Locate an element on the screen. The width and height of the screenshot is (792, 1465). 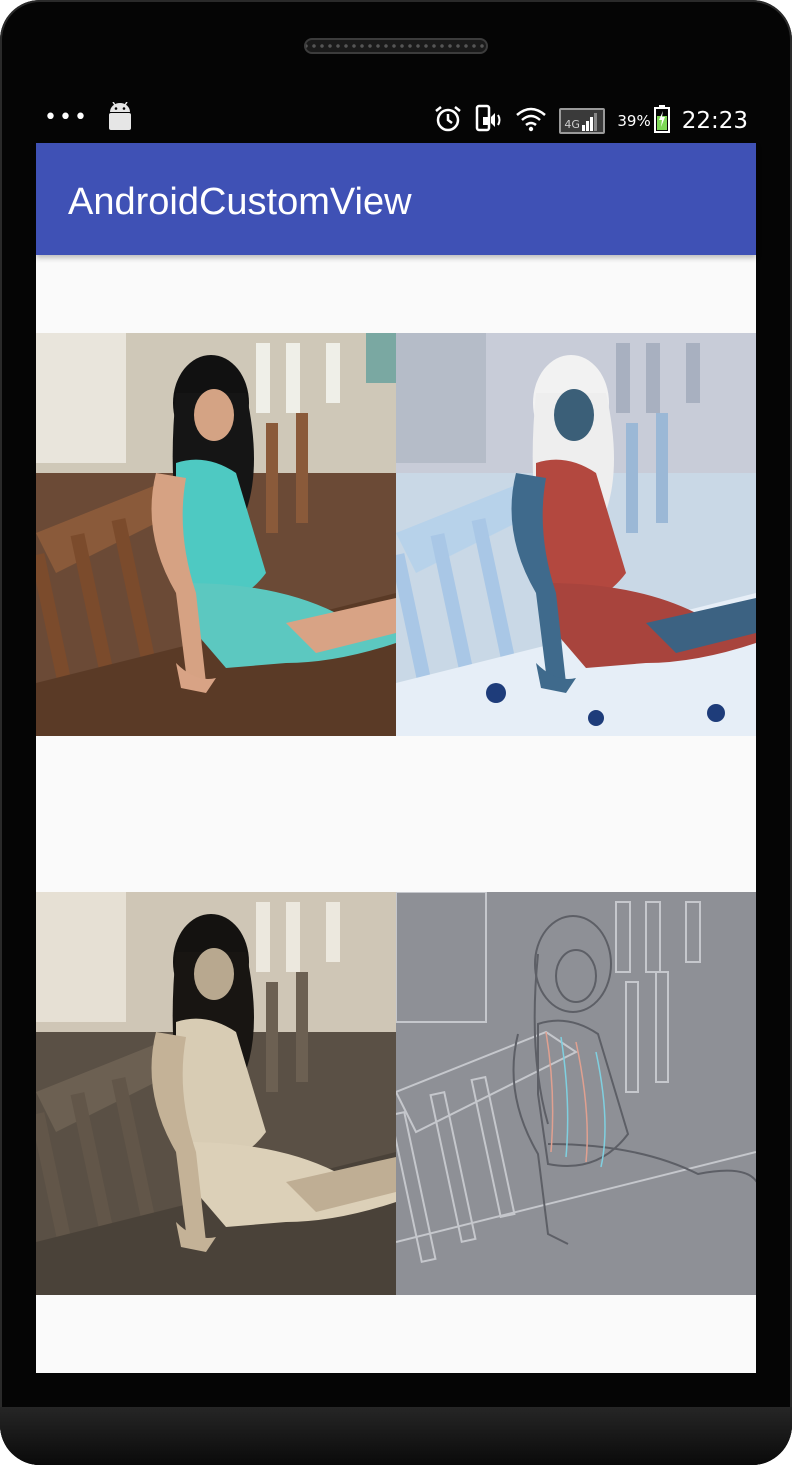
earpiece-speaker is located at coordinates (396, 46).